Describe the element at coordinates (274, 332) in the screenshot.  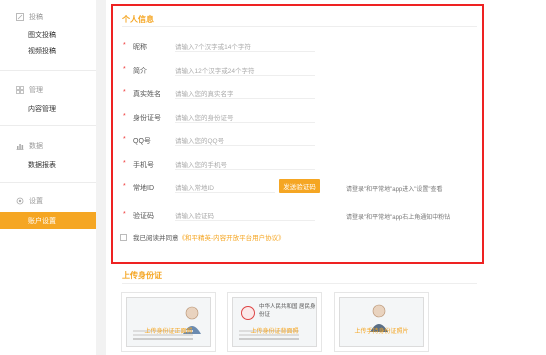
I see `id-back-caption: 上传身份证背面照` at that location.